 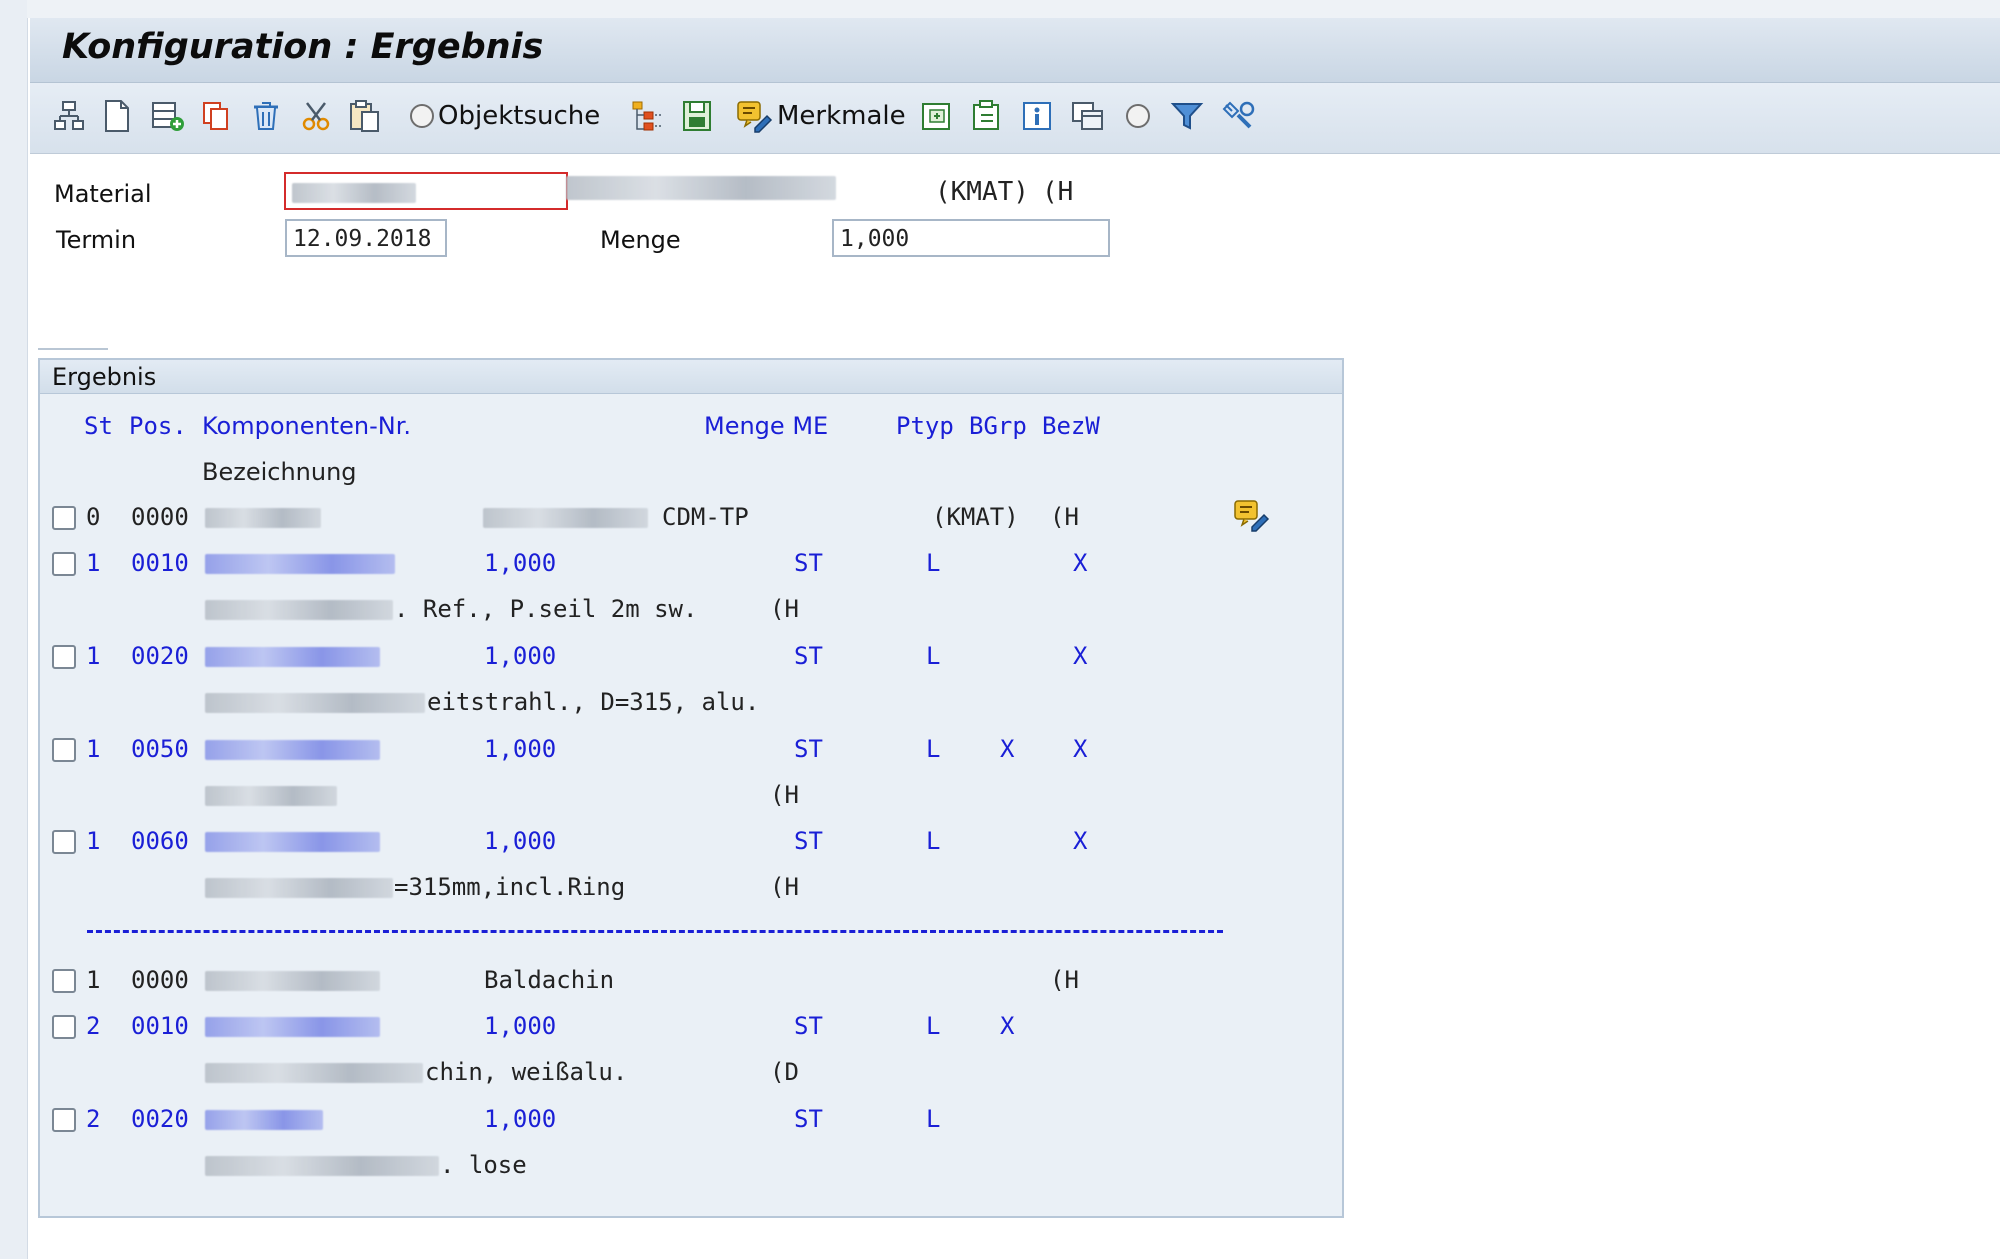 What do you see at coordinates (266, 116) in the screenshot?
I see `trash-icon` at bounding box center [266, 116].